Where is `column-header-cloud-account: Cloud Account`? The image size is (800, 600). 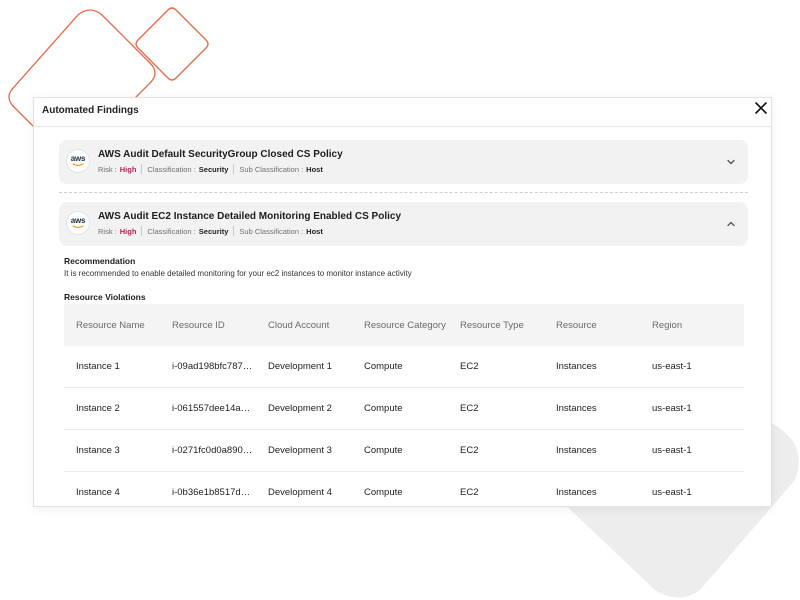
column-header-cloud-account: Cloud Account is located at coordinates (304, 325).